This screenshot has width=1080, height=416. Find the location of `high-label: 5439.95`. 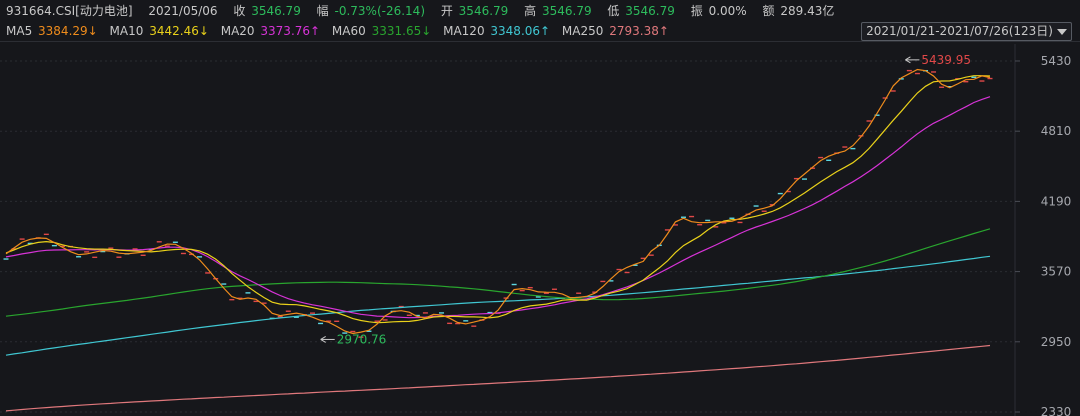

high-label: 5439.95 is located at coordinates (946, 60).